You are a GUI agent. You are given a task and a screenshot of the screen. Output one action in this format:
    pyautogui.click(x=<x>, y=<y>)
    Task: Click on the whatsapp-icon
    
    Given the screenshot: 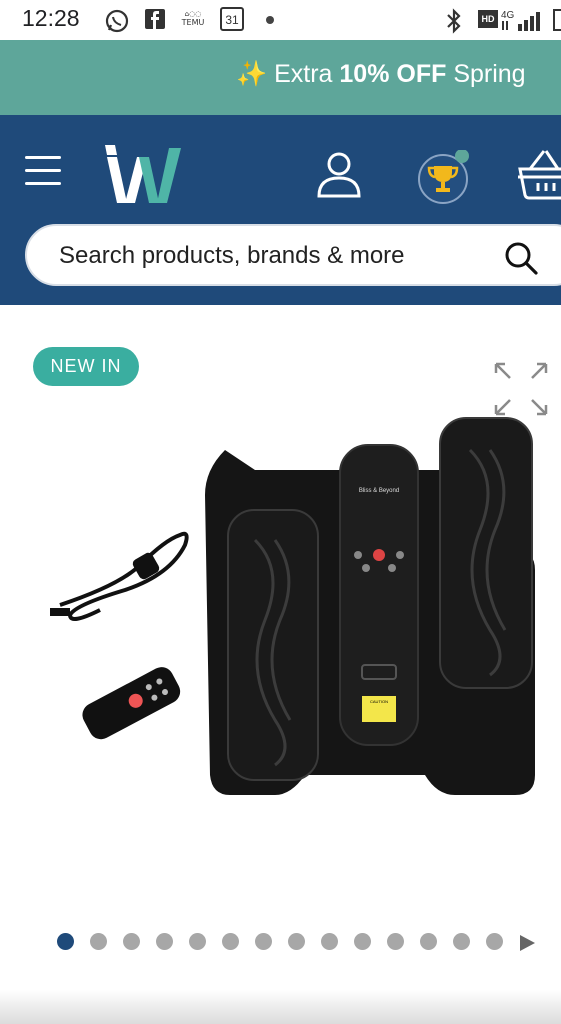 What is the action you would take?
    pyautogui.click(x=117, y=21)
    